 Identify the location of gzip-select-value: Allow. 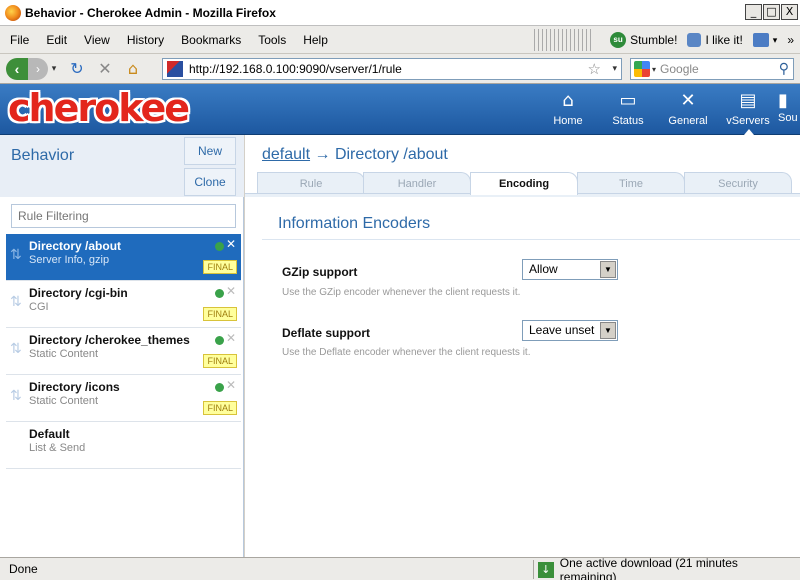
(543, 269).